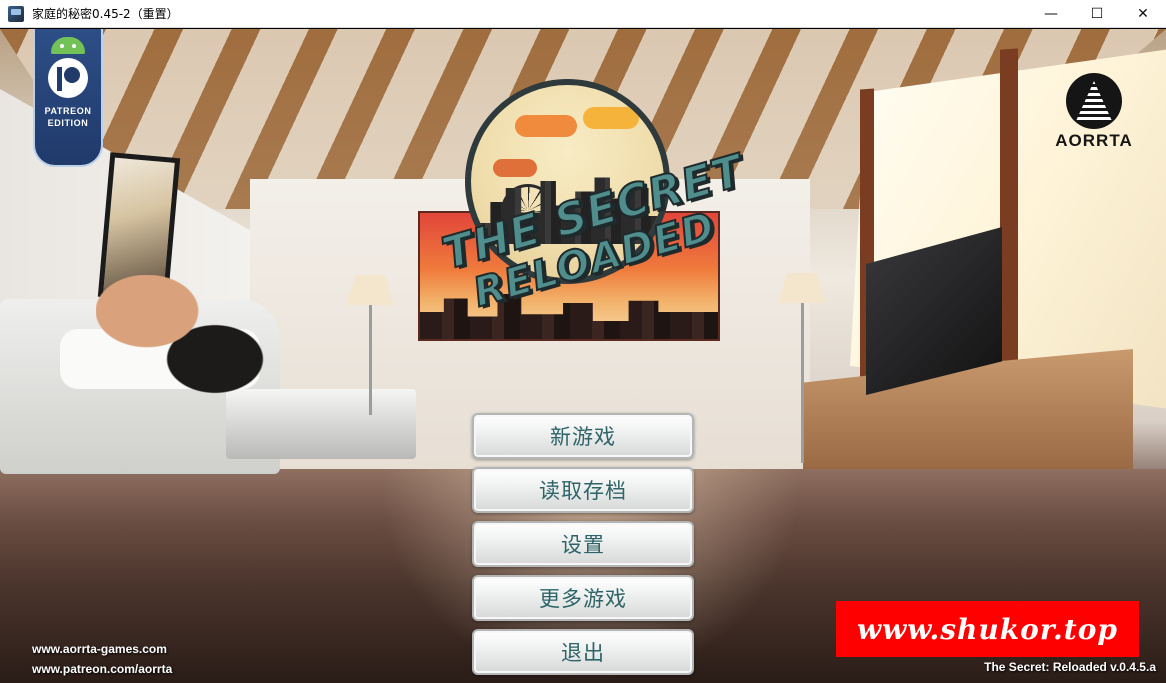  I want to click on publisher-logo: AORRTA, so click(1093, 113).